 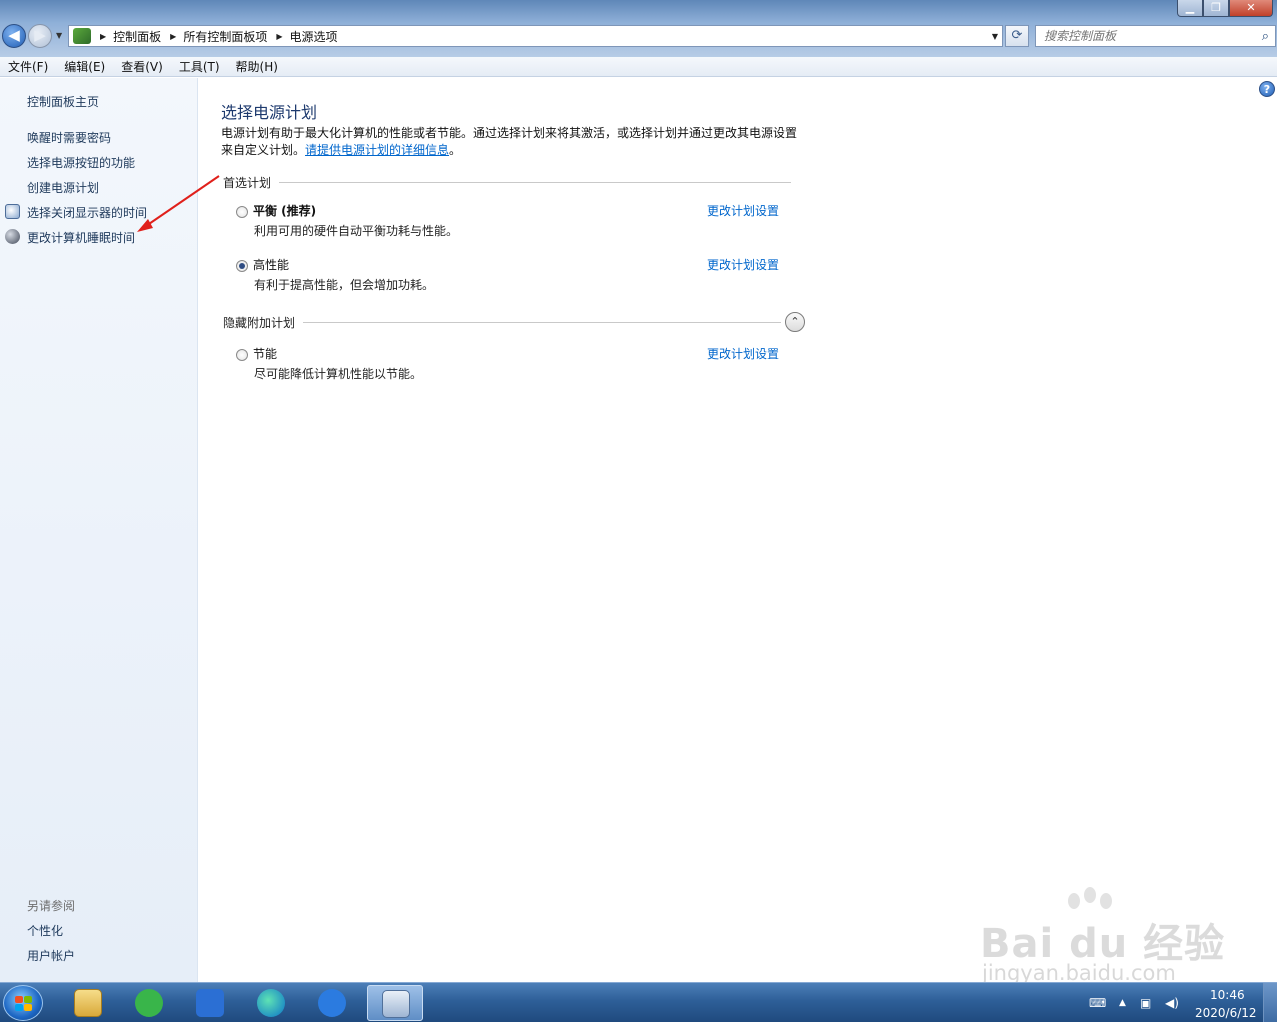 I want to click on menu-view: 查看(V), so click(x=142, y=66).